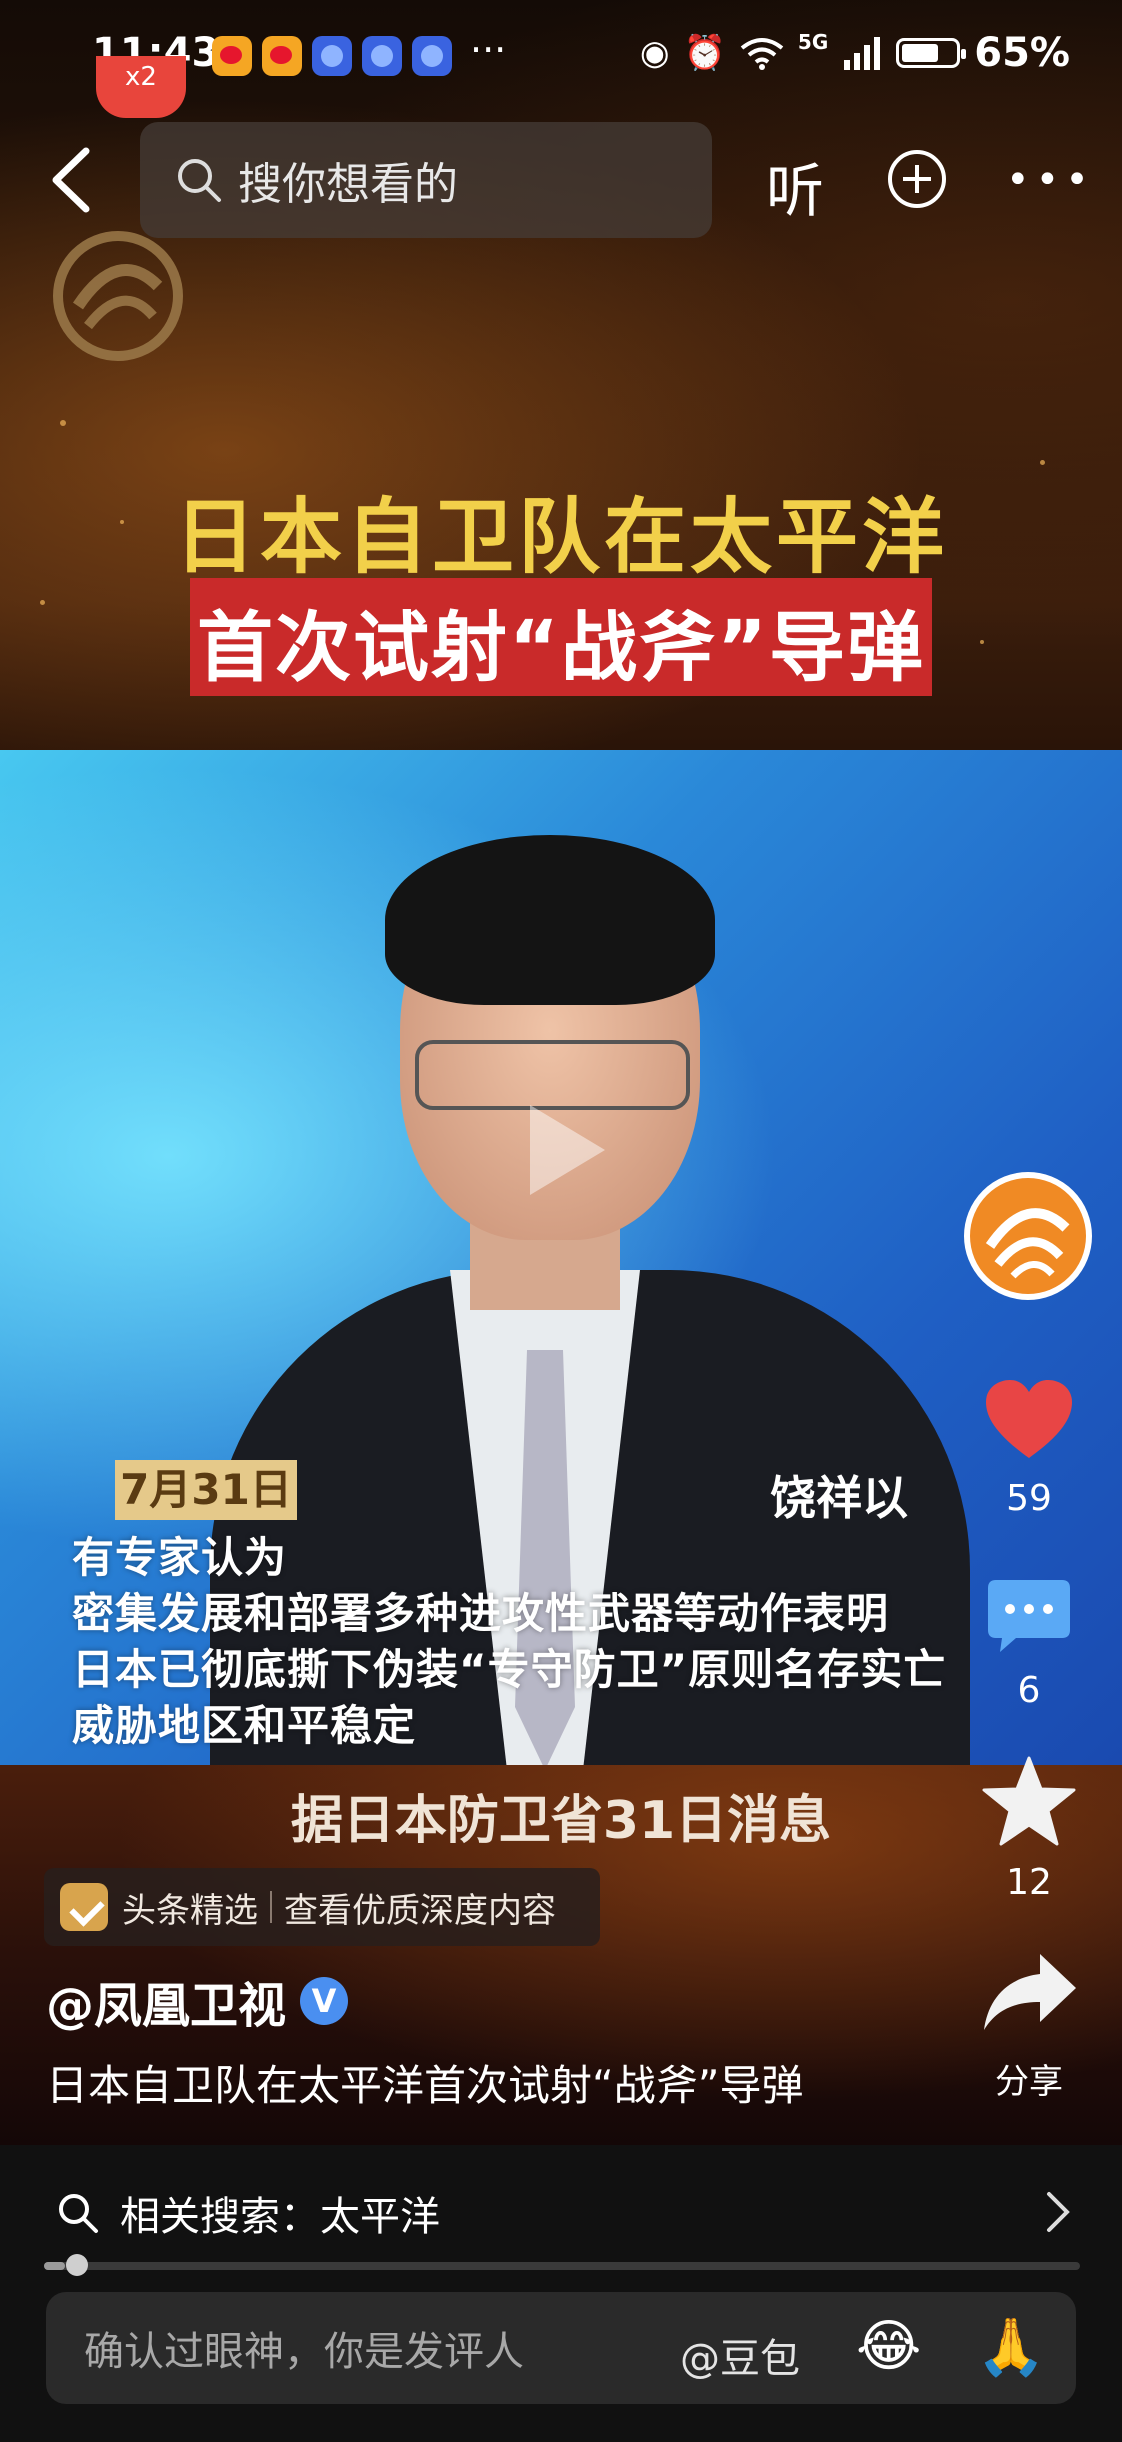 This screenshot has height=2442, width=1122. Describe the element at coordinates (1050, 180) in the screenshot. I see `more-icon: •••` at that location.